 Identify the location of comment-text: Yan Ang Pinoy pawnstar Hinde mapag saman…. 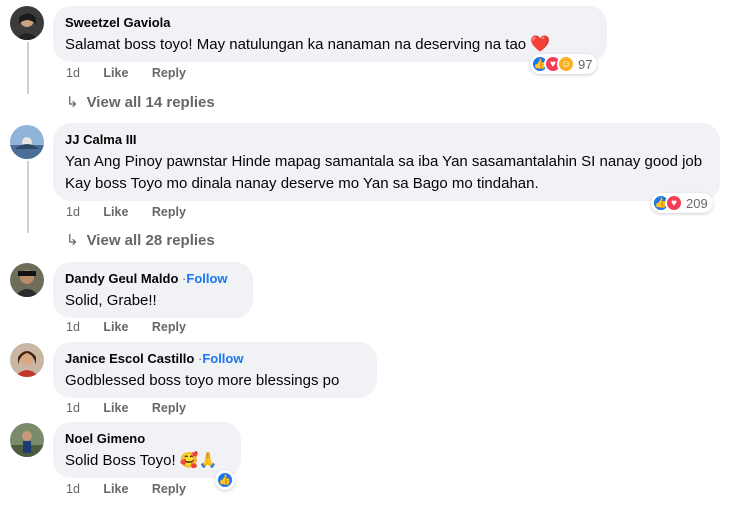
(384, 172).